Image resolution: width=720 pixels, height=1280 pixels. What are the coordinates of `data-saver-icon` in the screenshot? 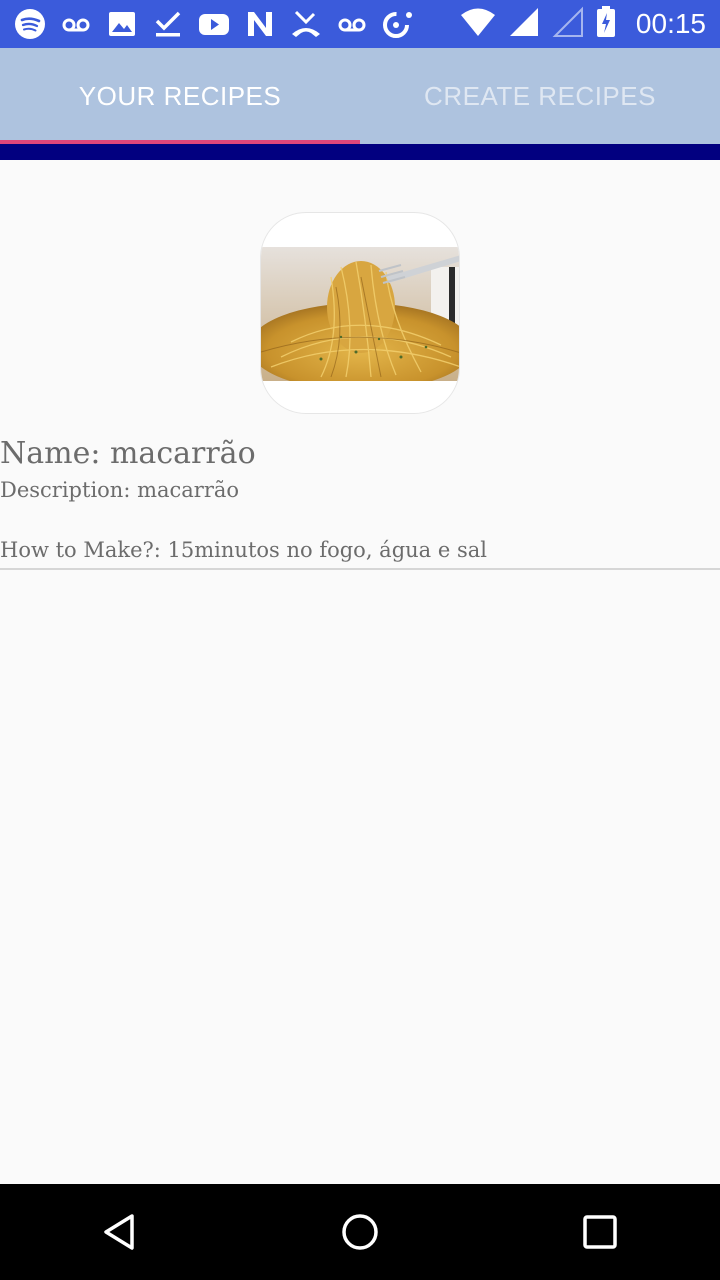 It's located at (398, 24).